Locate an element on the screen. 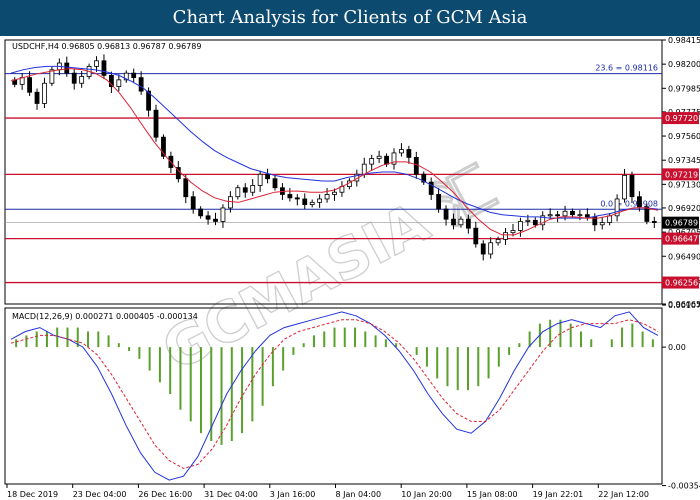 This screenshot has width=700, height=500. level-label: 0.96647 is located at coordinates (681, 239).